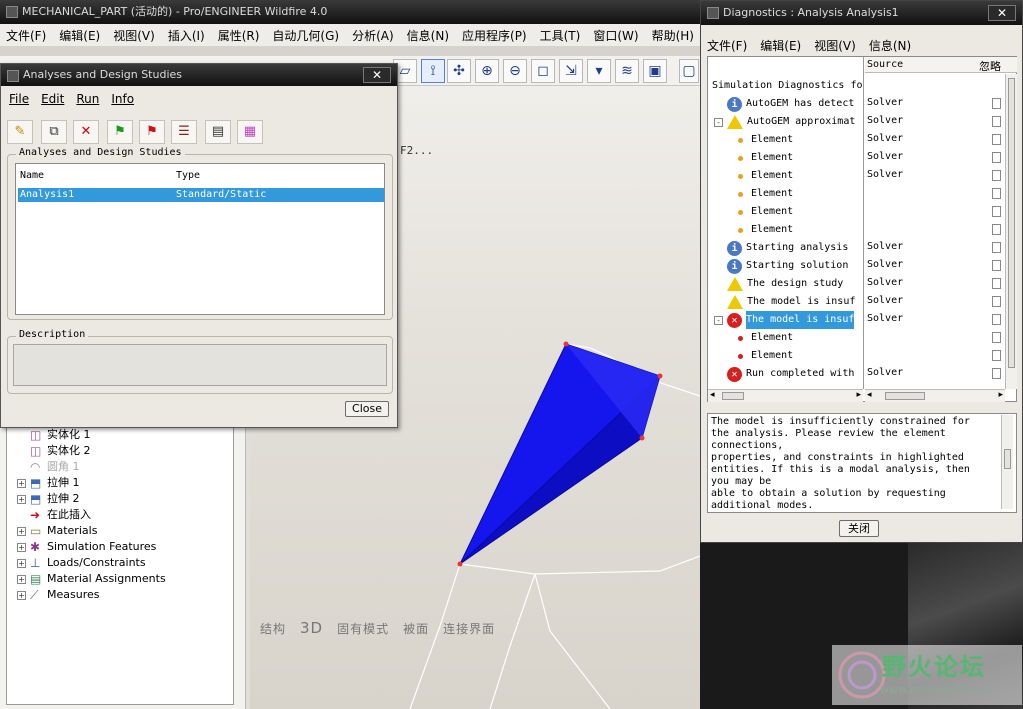 This screenshot has height=709, width=1023. What do you see at coordinates (1007, 462) in the screenshot?
I see `message-vscrollbar` at bounding box center [1007, 462].